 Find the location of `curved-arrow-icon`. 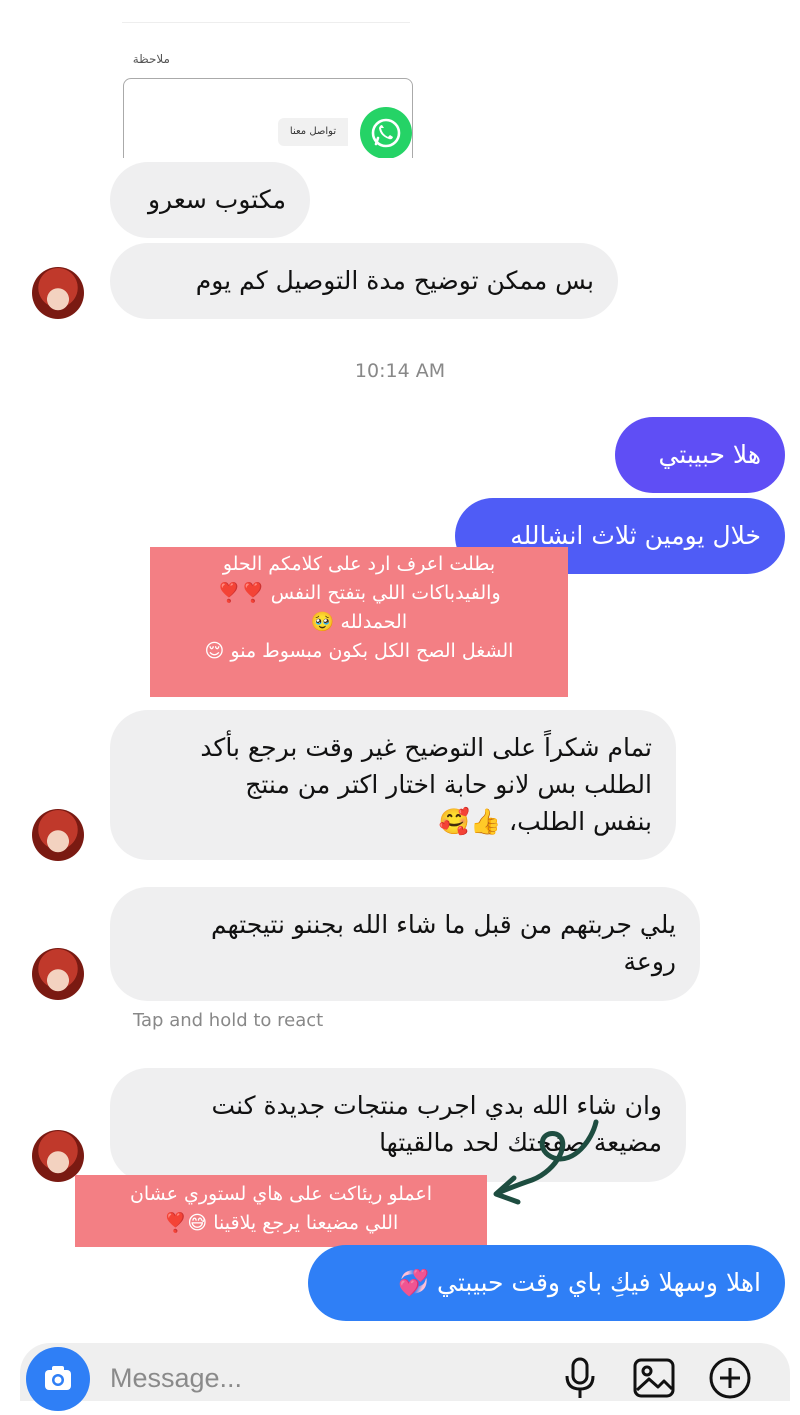

curved-arrow-icon is located at coordinates (546, 1162).